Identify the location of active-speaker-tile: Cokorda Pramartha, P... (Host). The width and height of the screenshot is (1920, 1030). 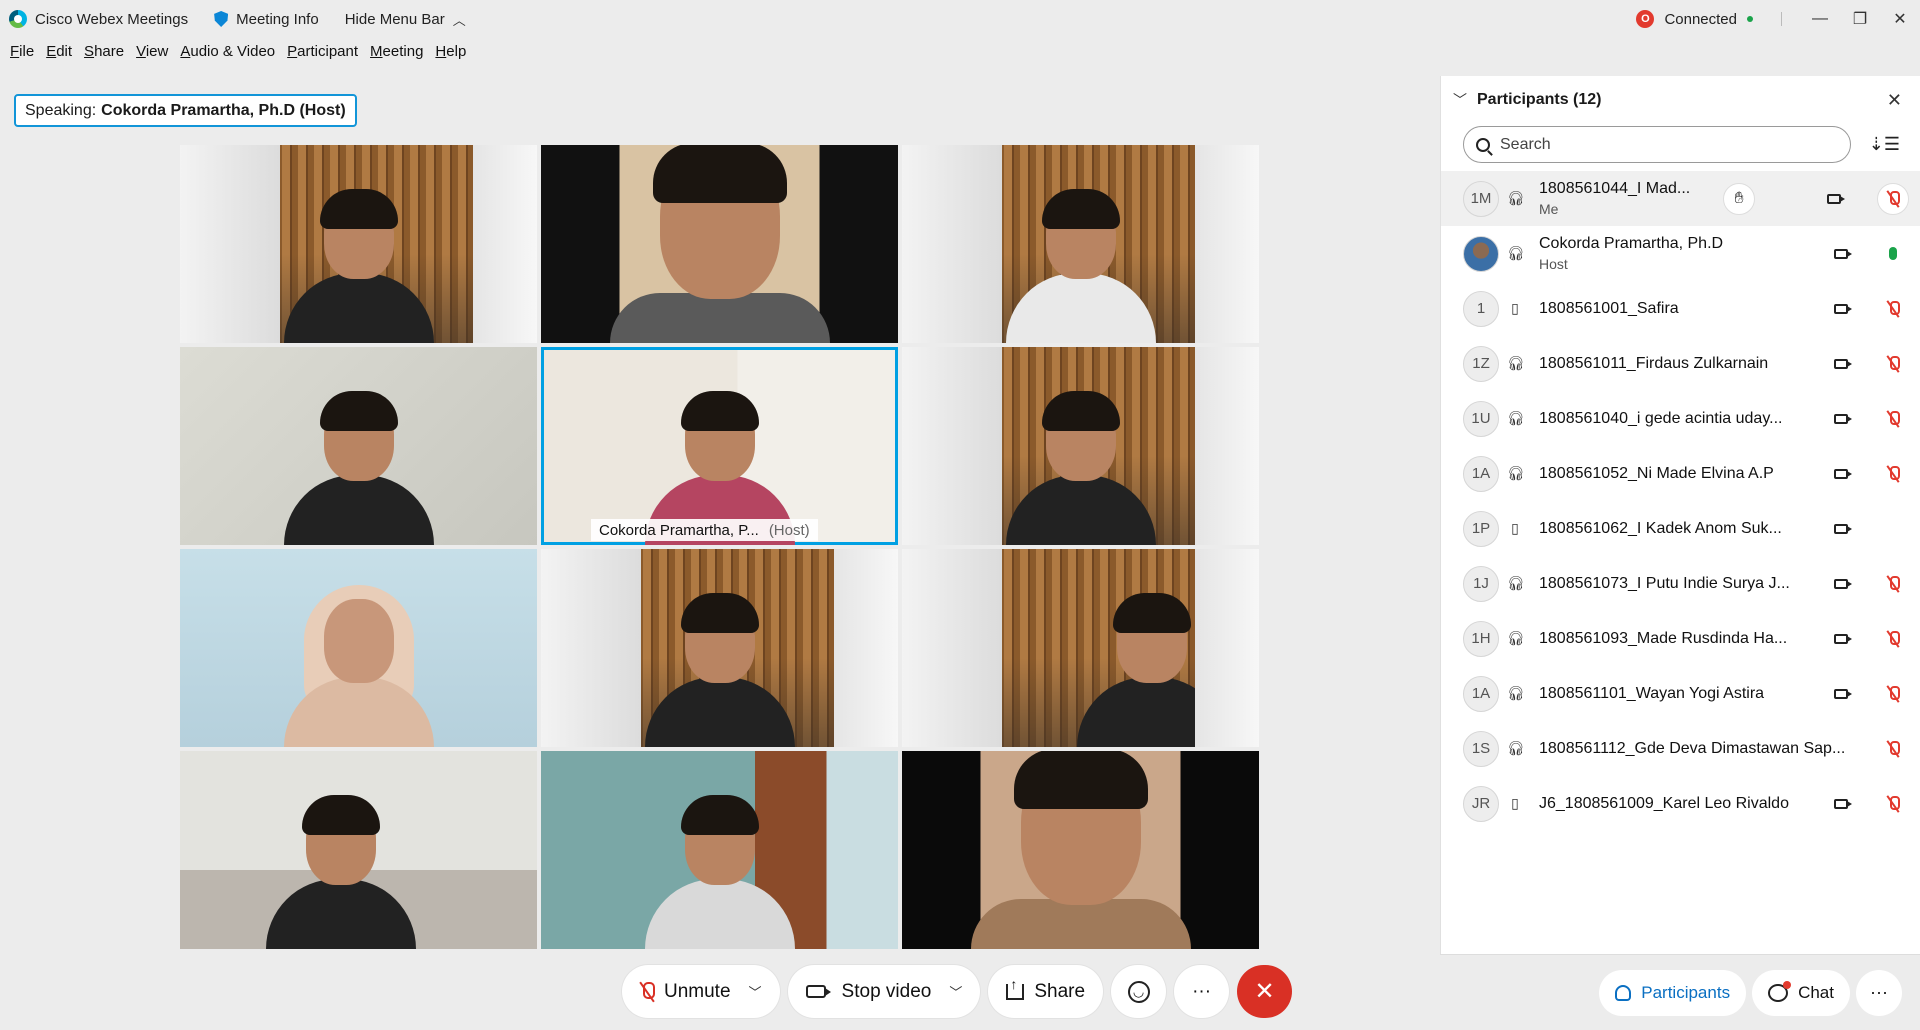
(719, 446).